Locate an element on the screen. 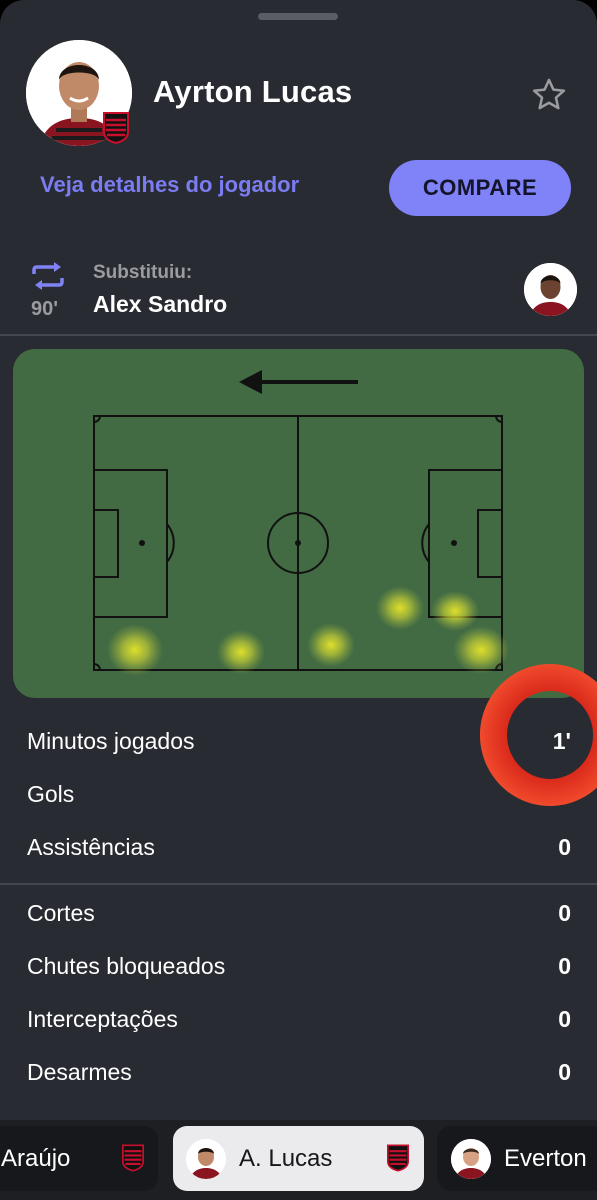 The height and width of the screenshot is (1200, 597). stat-row-clearances: Cortes 0 is located at coordinates (299, 914).